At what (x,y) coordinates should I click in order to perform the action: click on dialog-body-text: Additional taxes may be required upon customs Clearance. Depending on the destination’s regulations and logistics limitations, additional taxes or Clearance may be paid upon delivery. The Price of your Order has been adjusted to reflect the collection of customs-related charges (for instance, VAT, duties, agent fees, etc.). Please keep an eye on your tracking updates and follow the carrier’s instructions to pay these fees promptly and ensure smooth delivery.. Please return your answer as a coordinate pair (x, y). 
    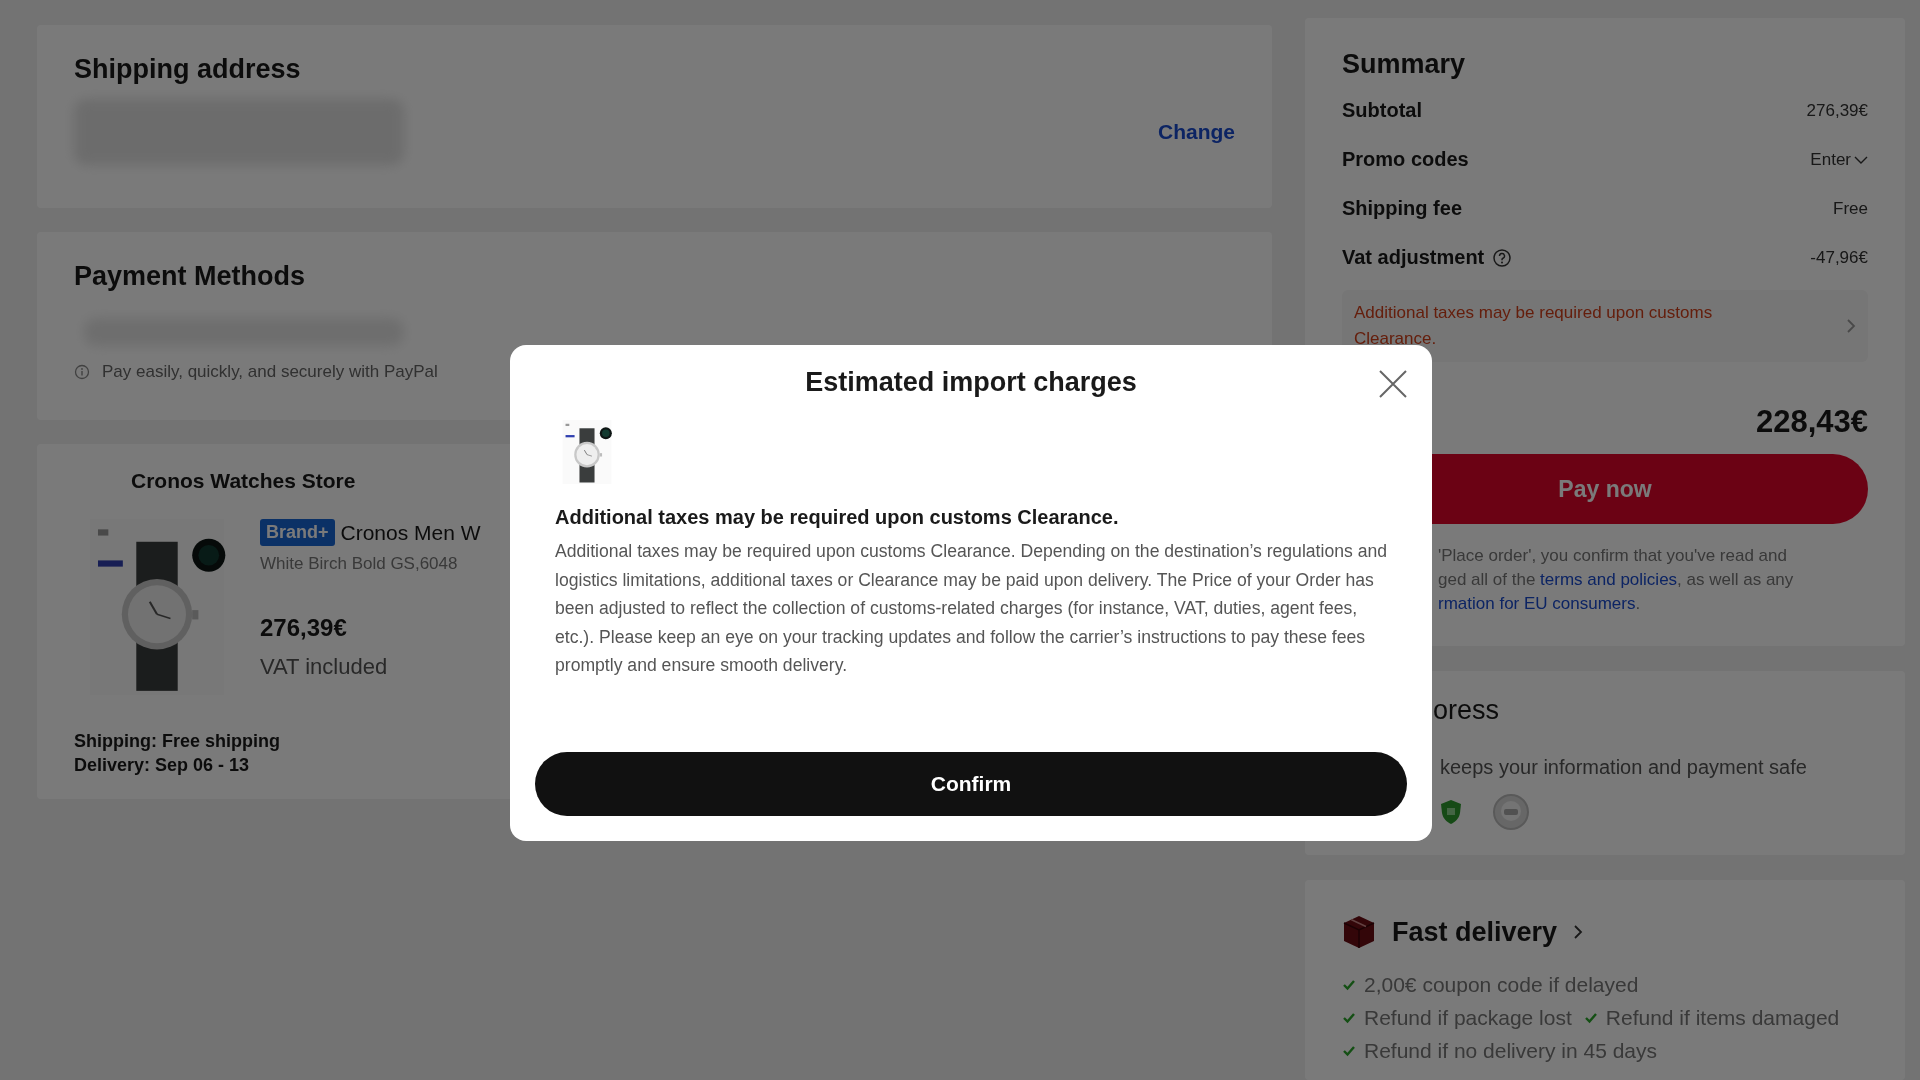
    Looking at the image, I should click on (971, 608).